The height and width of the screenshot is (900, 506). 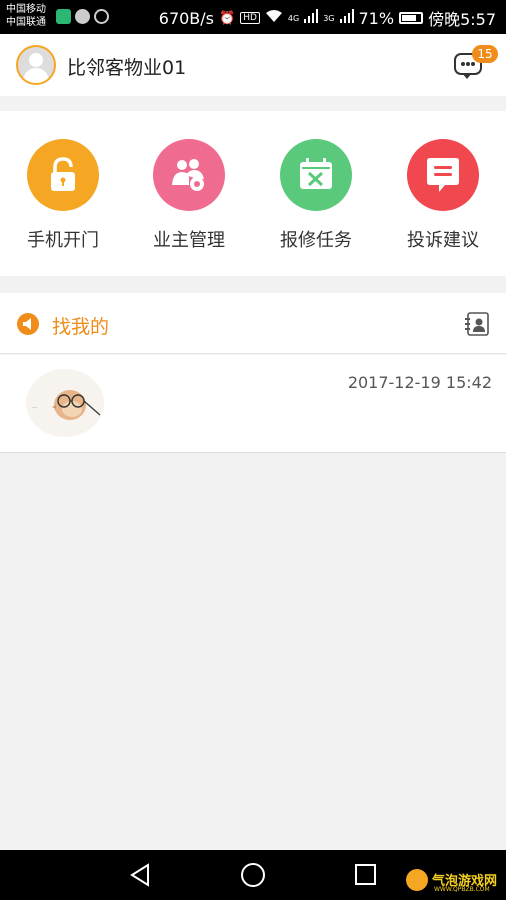 I want to click on status-bar: 中国移动 中国联通 670B/s ⏰ HD 4G 3G 71% 傍晚5:57, so click(x=253, y=17).